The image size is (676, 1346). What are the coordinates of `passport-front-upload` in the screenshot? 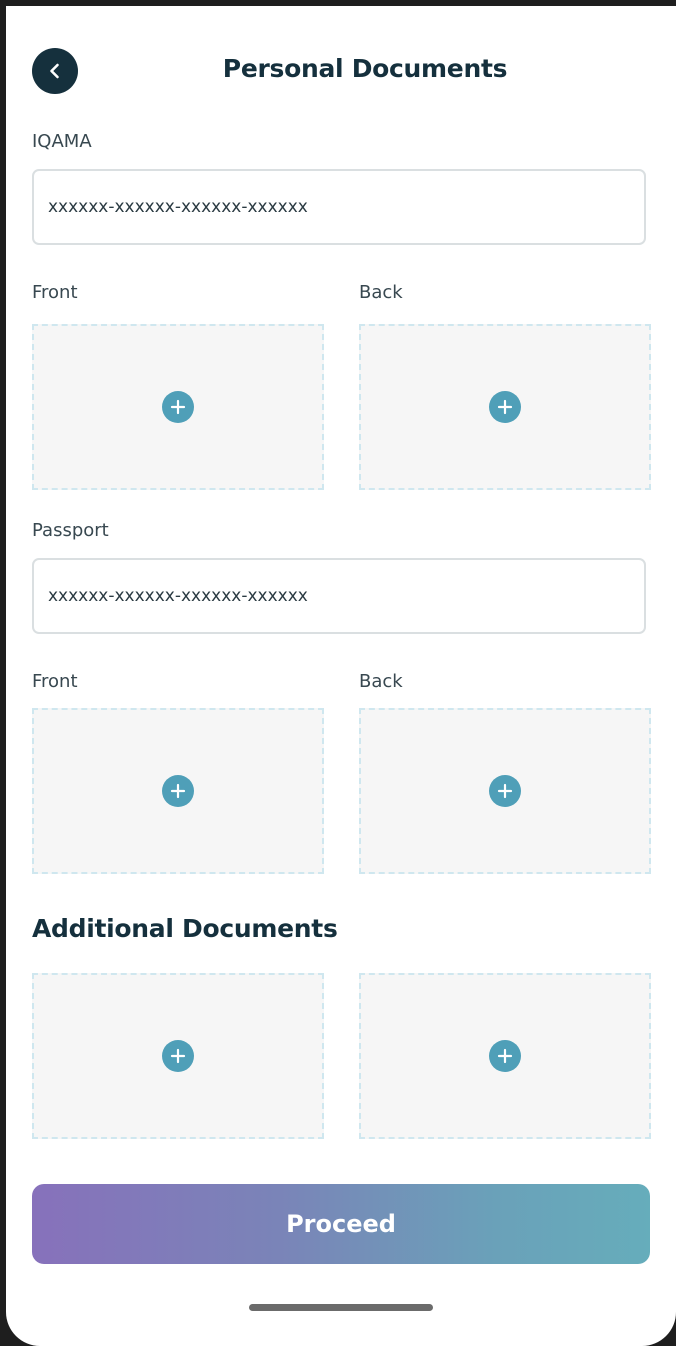 It's located at (178, 791).